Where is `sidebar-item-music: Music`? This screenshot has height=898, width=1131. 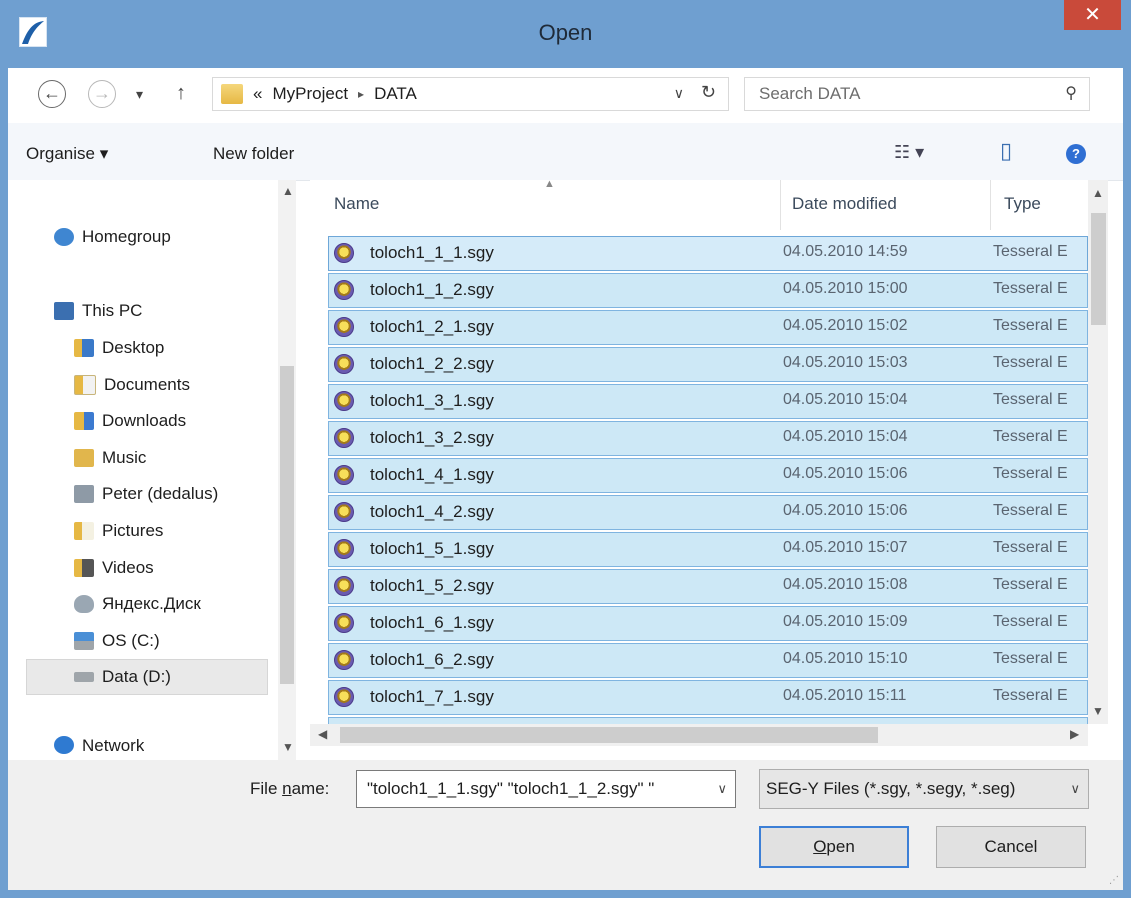 sidebar-item-music: Music is located at coordinates (110, 458).